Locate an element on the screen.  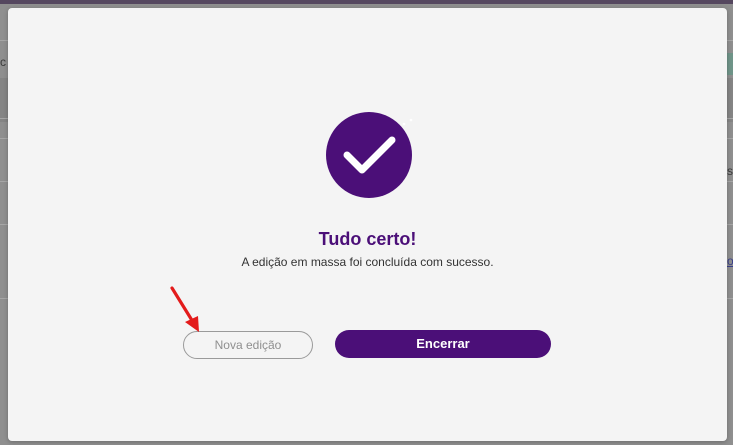
close-button: Encerrar is located at coordinates (443, 344).